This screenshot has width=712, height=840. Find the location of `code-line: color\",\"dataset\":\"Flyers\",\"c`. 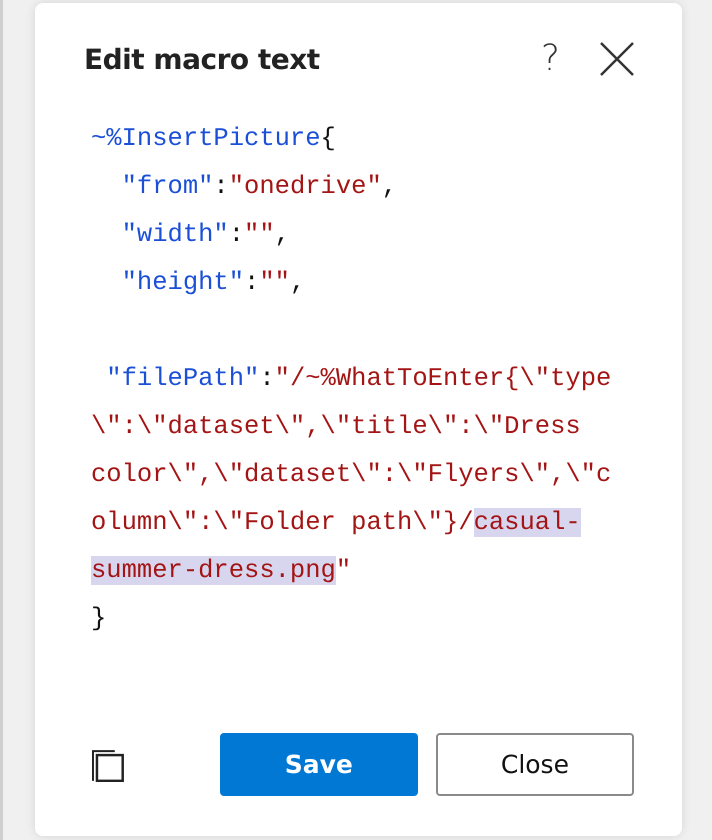

code-line: color\",\"dataset\":\"Flyers\",\"c is located at coordinates (351, 475).